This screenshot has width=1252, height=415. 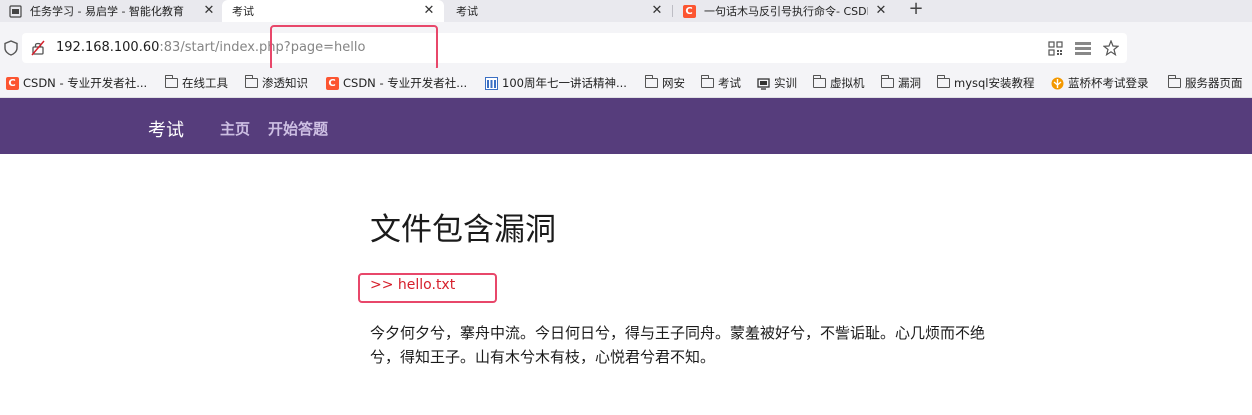 I want to click on tab-csdn-article: C 一句话木马反引号执行命令- CSDN ✕, so click(x=785, y=11).